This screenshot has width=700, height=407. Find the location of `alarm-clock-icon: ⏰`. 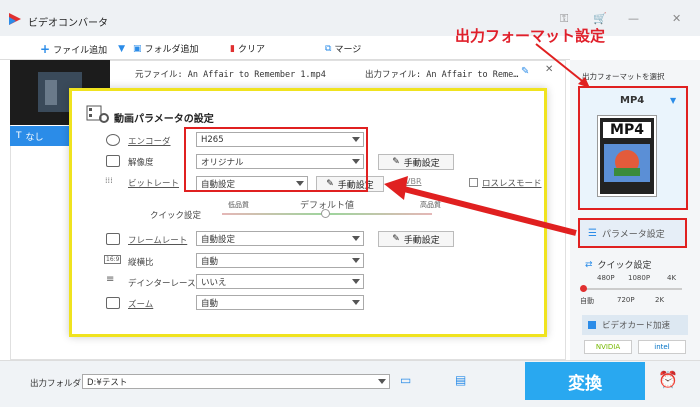

alarm-clock-icon: ⏰ is located at coordinates (668, 379).